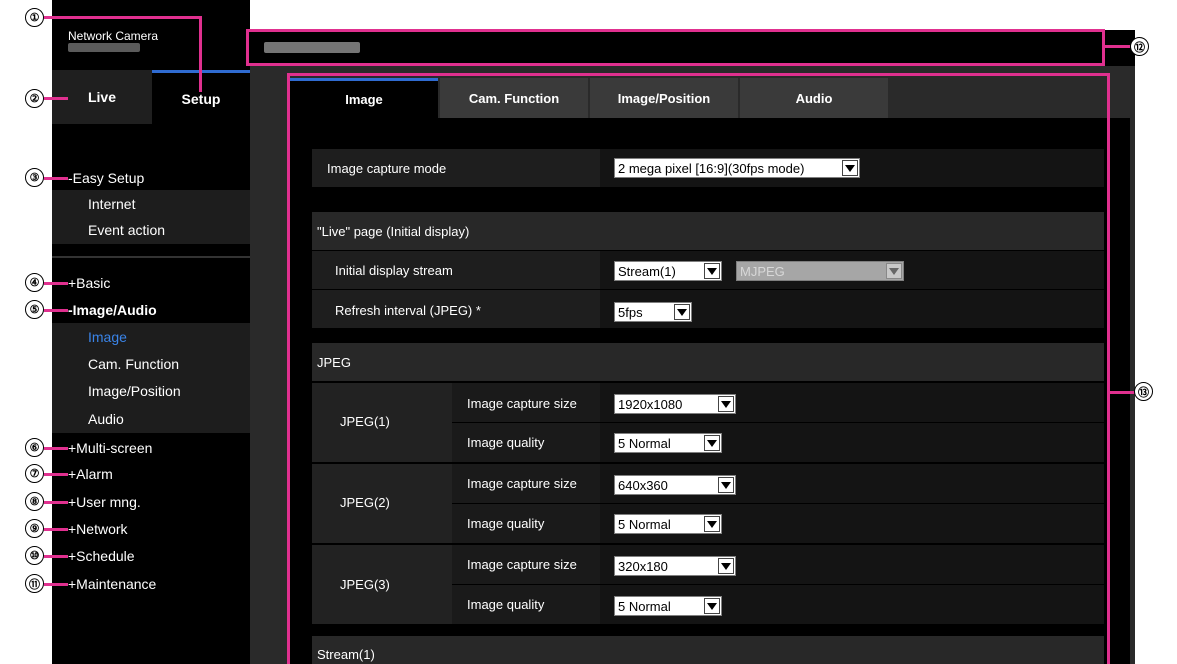 The height and width of the screenshot is (664, 1177). What do you see at coordinates (56, 448) in the screenshot?
I see `callout-6-leader` at bounding box center [56, 448].